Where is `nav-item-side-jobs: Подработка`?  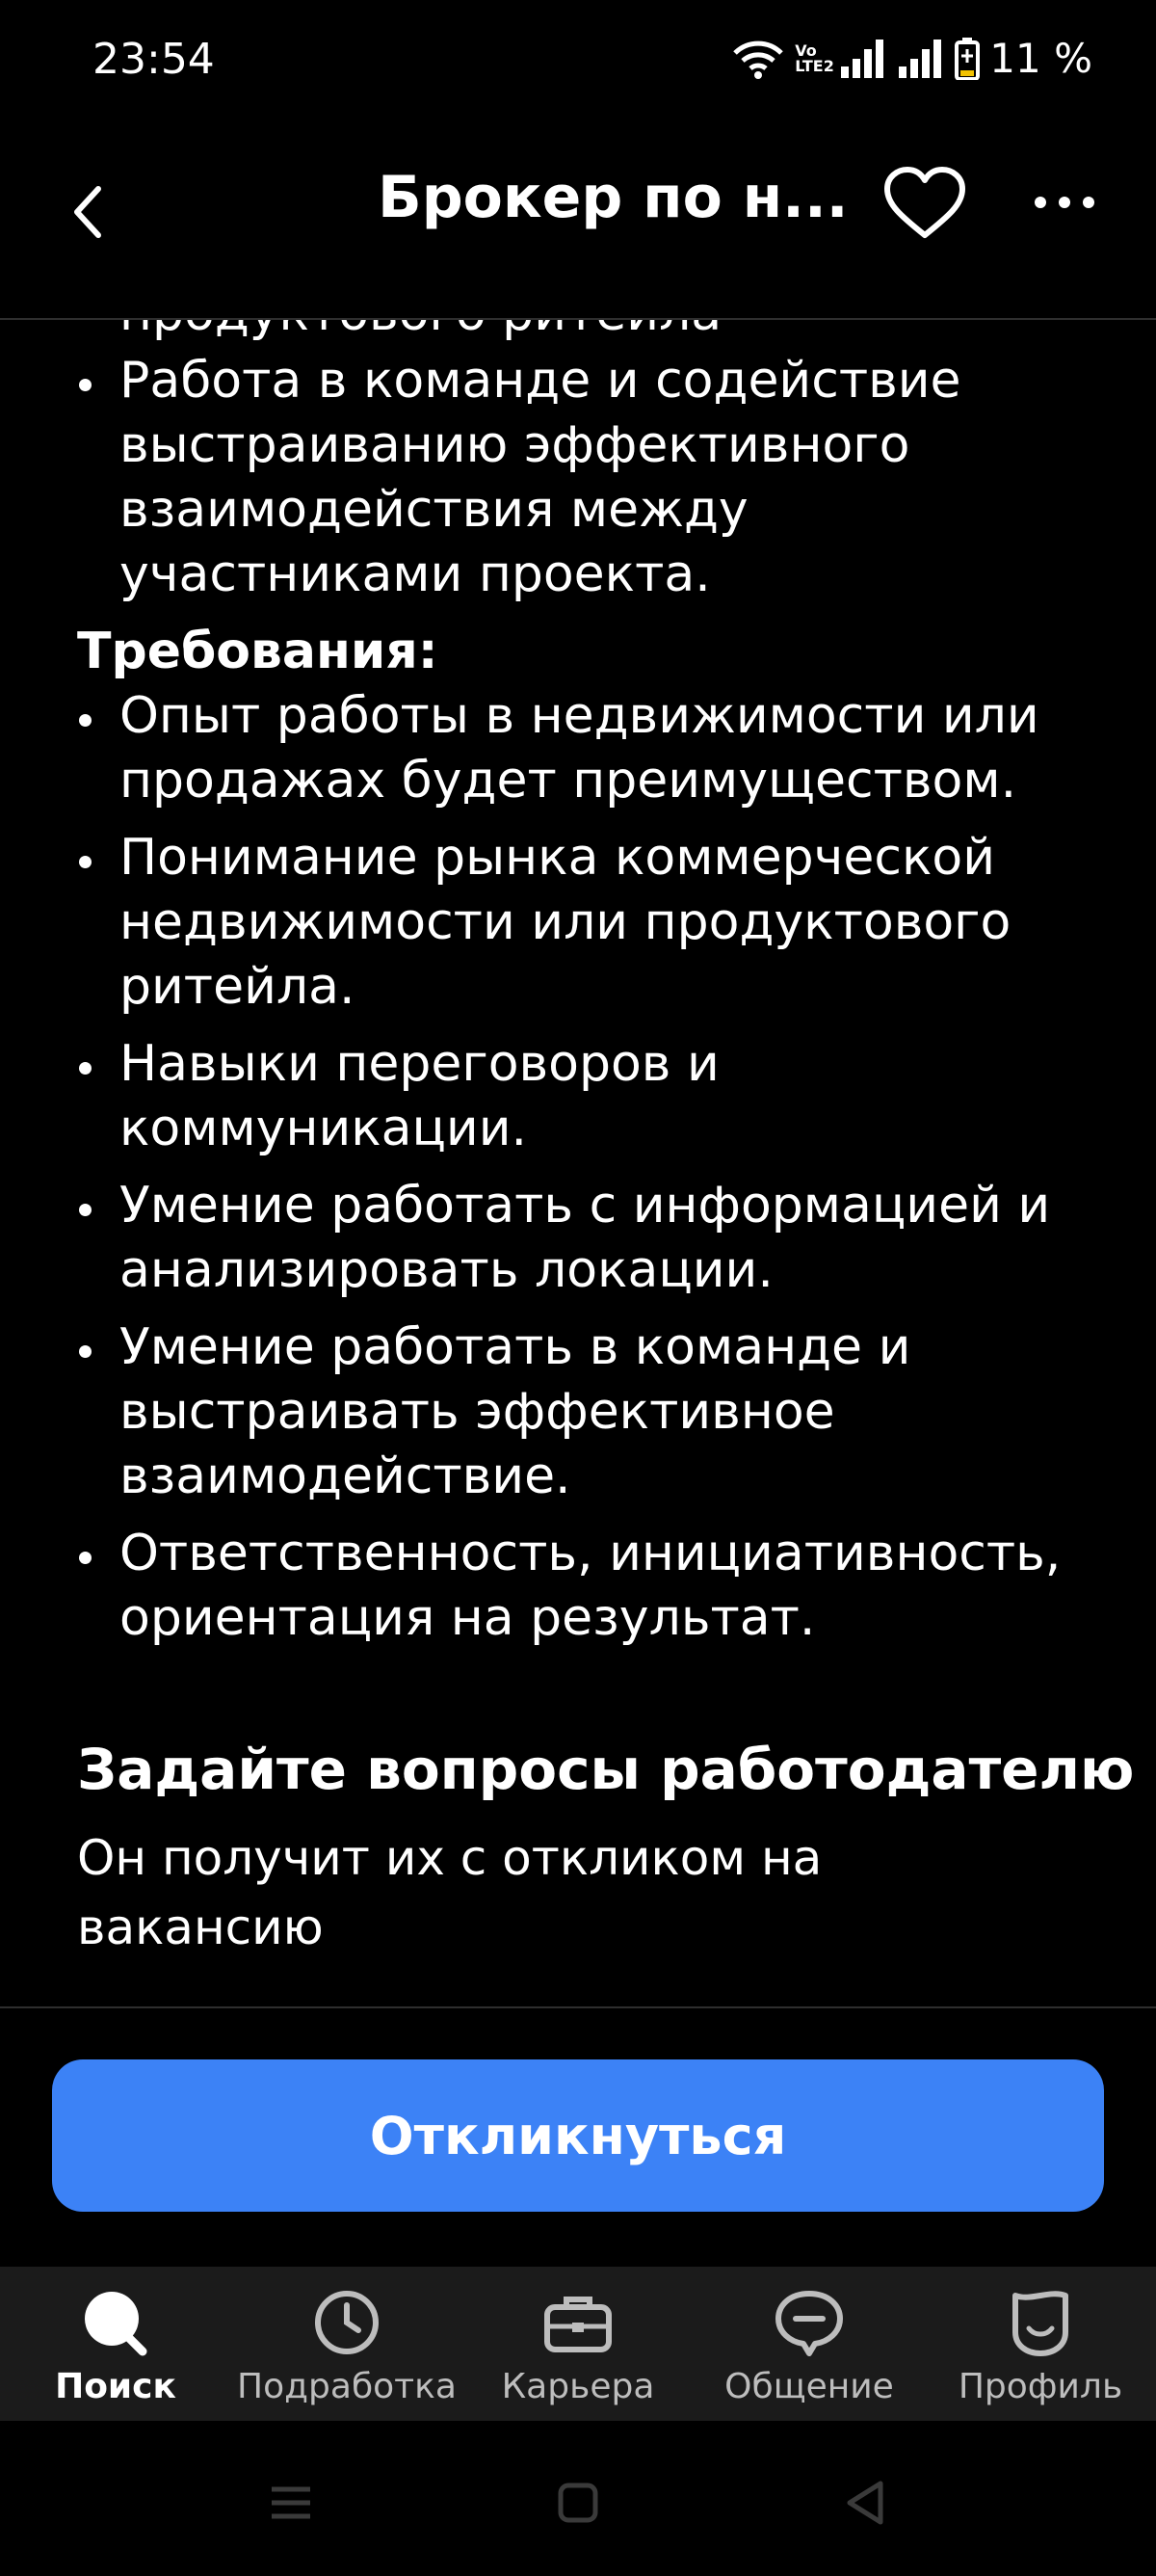
nav-item-side-jobs: Подработка is located at coordinates (346, 2344).